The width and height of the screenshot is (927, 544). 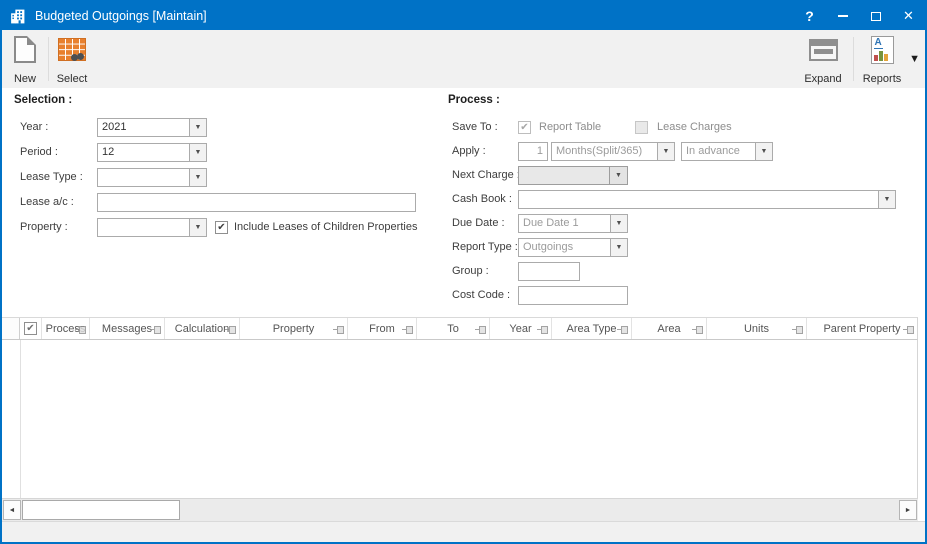 I want to click on grid-select-all-column: ✔, so click(x=31, y=328).